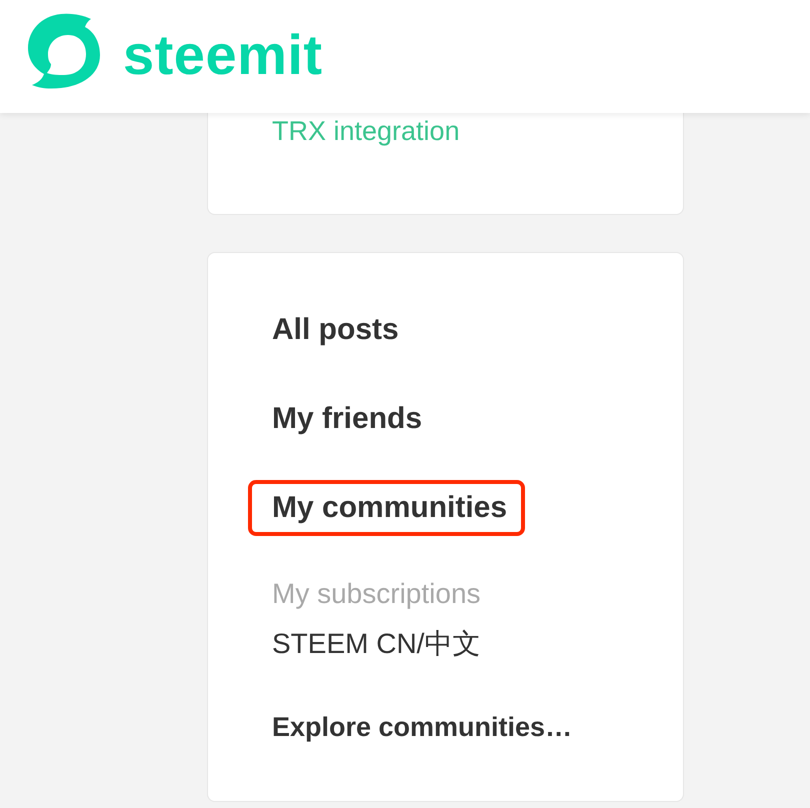 The height and width of the screenshot is (808, 810). Describe the element at coordinates (387, 508) in the screenshot. I see `highlighted-nav-link: My communities` at that location.